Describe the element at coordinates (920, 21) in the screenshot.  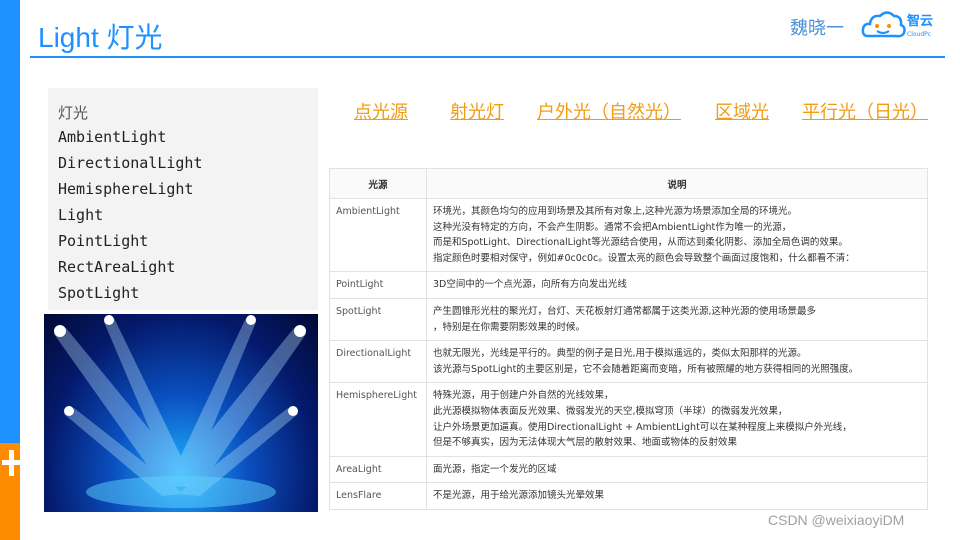
I see `logo-text: 智云` at that location.